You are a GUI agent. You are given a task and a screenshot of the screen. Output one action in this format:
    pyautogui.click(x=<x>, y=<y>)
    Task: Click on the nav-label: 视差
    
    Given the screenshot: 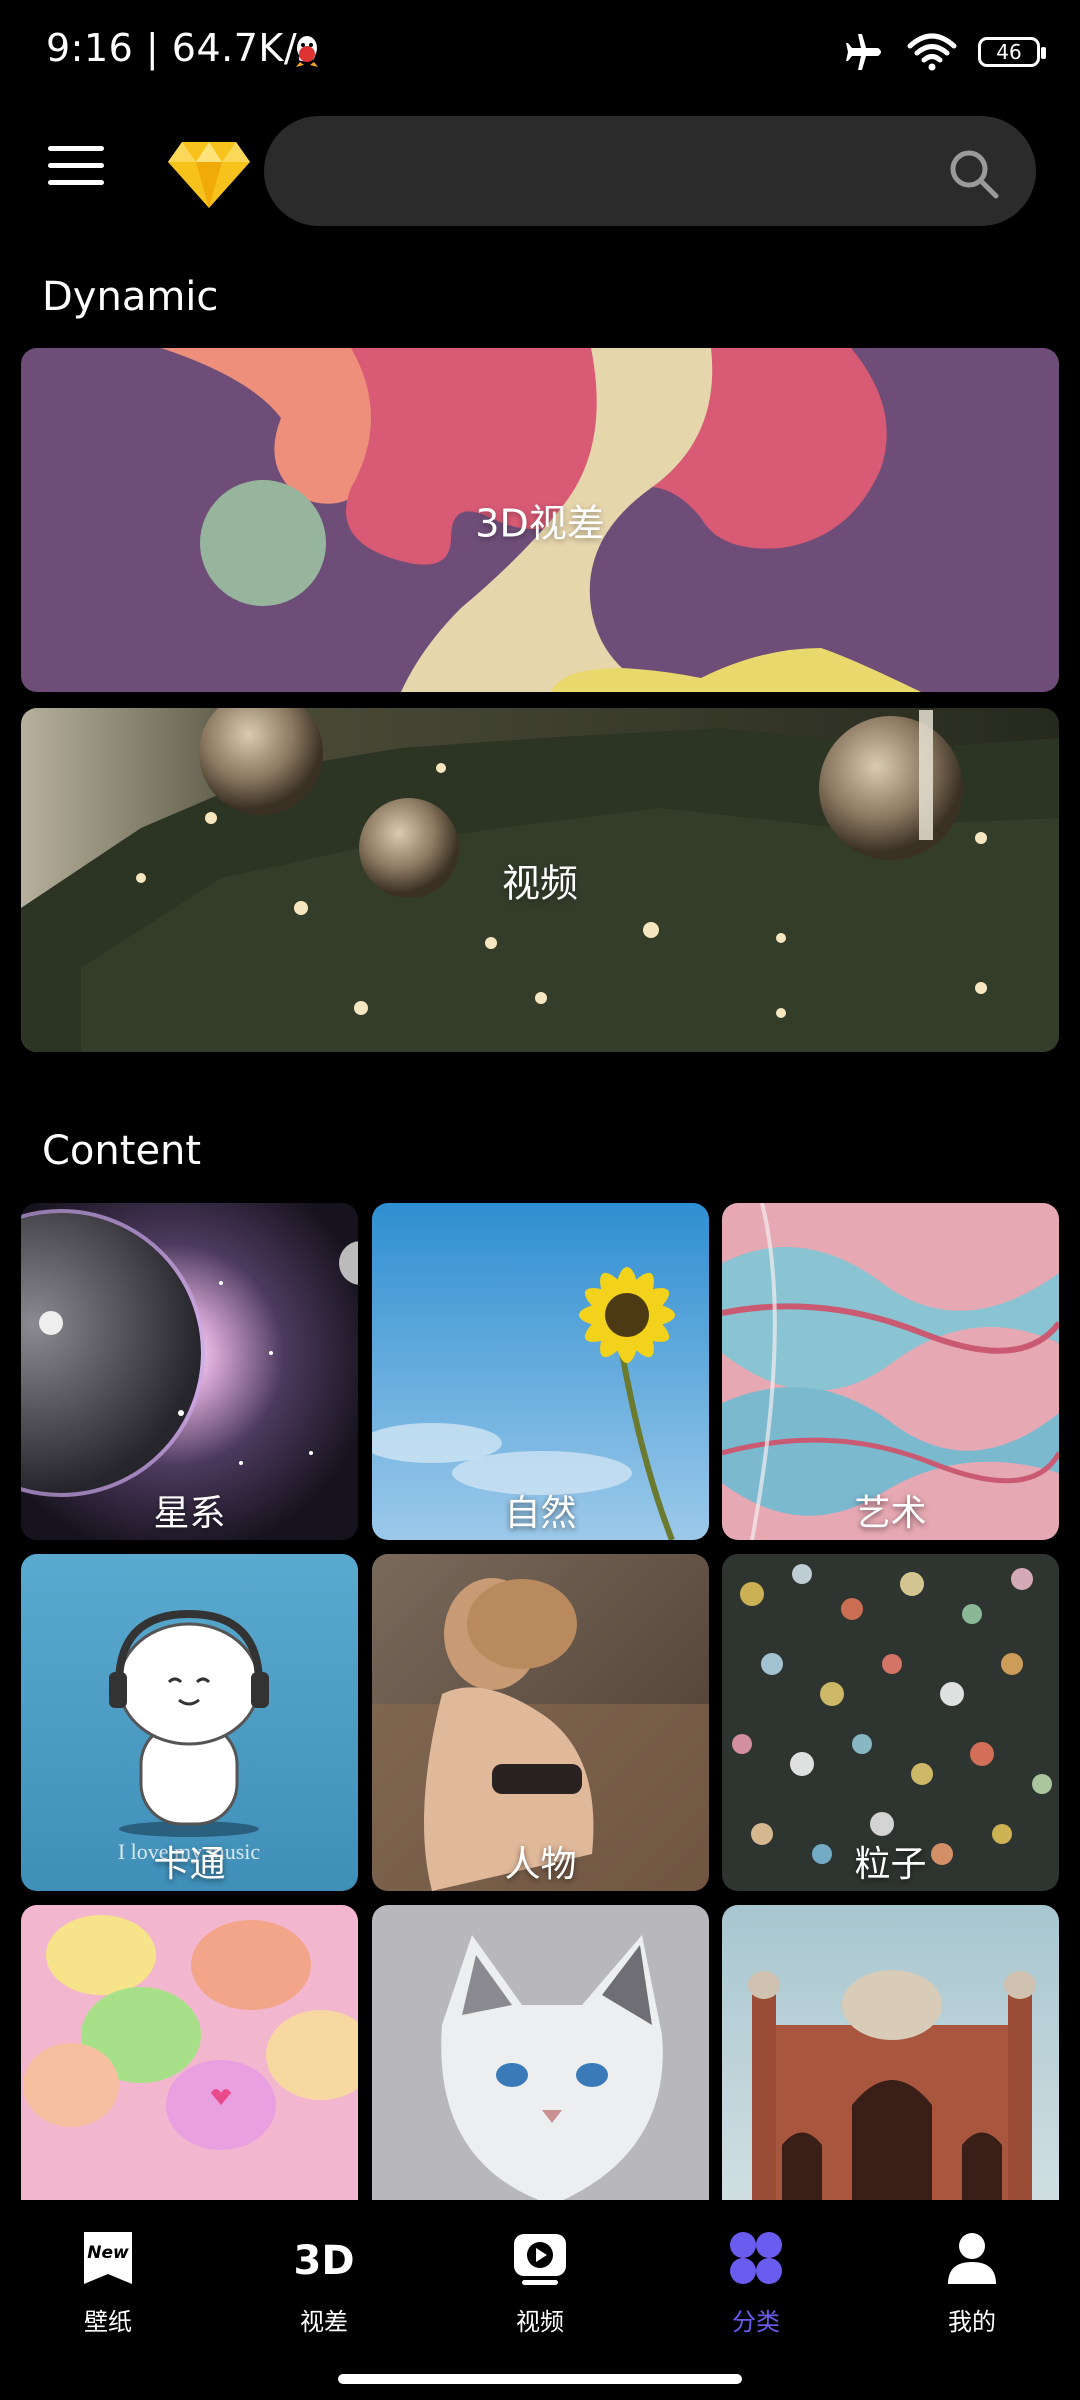 What is the action you would take?
    pyautogui.click(x=324, y=2322)
    